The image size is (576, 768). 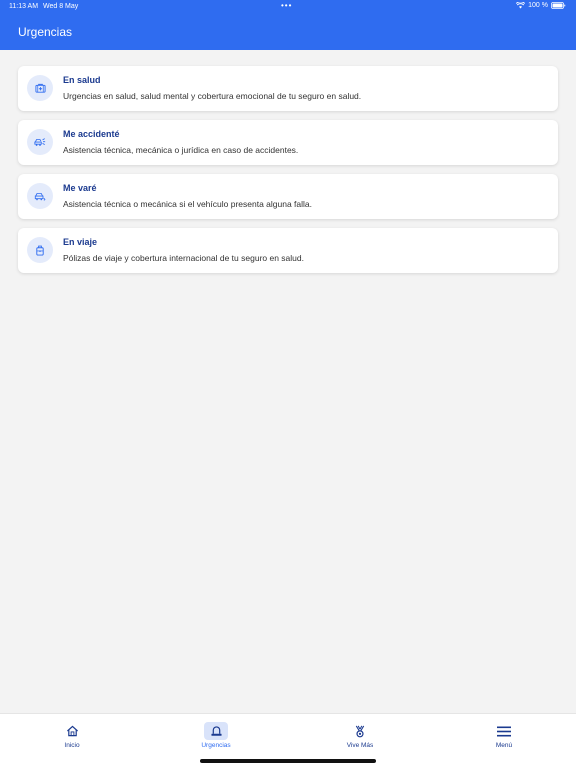 I want to click on medical-kit-icon, so click(x=40, y=88).